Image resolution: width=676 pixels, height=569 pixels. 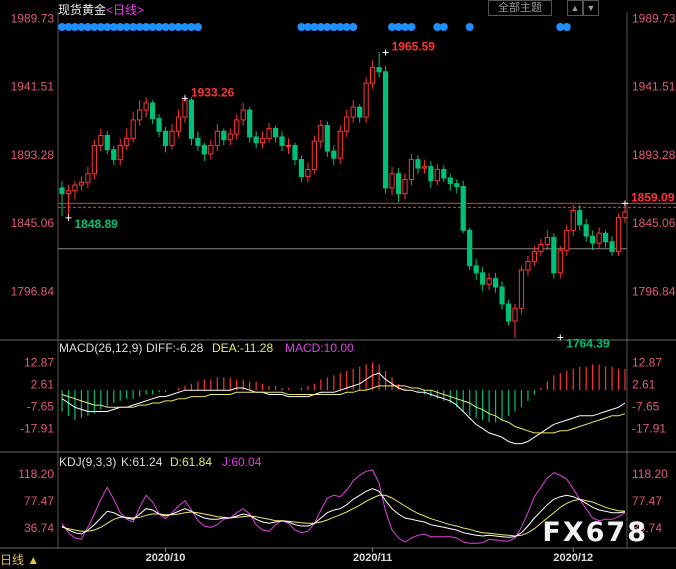 What do you see at coordinates (372, 558) in the screenshot?
I see `x-tick-label: 2020/11` at bounding box center [372, 558].